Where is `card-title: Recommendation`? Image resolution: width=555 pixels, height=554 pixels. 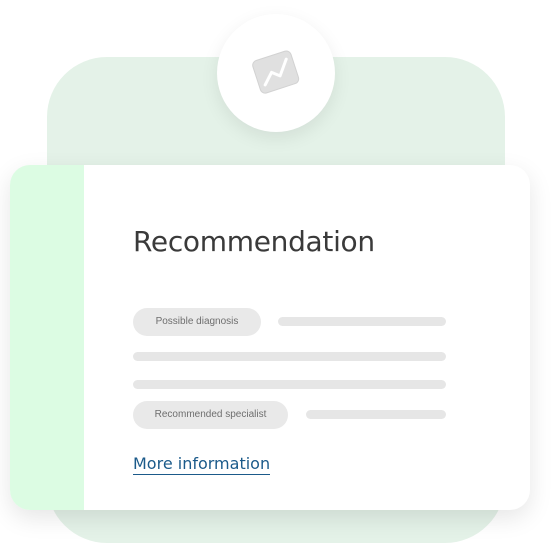
card-title: Recommendation is located at coordinates (254, 241).